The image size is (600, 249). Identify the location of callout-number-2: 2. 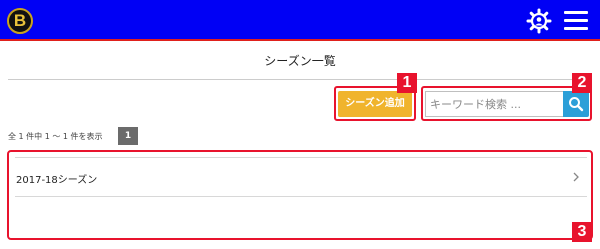
(582, 83).